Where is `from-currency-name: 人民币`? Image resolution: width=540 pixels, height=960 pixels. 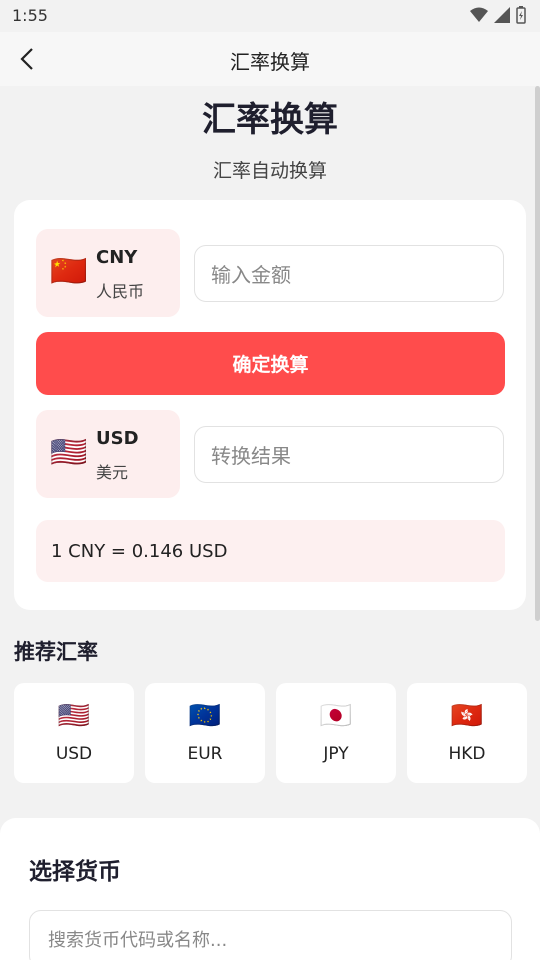 from-currency-name: 人民币 is located at coordinates (120, 291).